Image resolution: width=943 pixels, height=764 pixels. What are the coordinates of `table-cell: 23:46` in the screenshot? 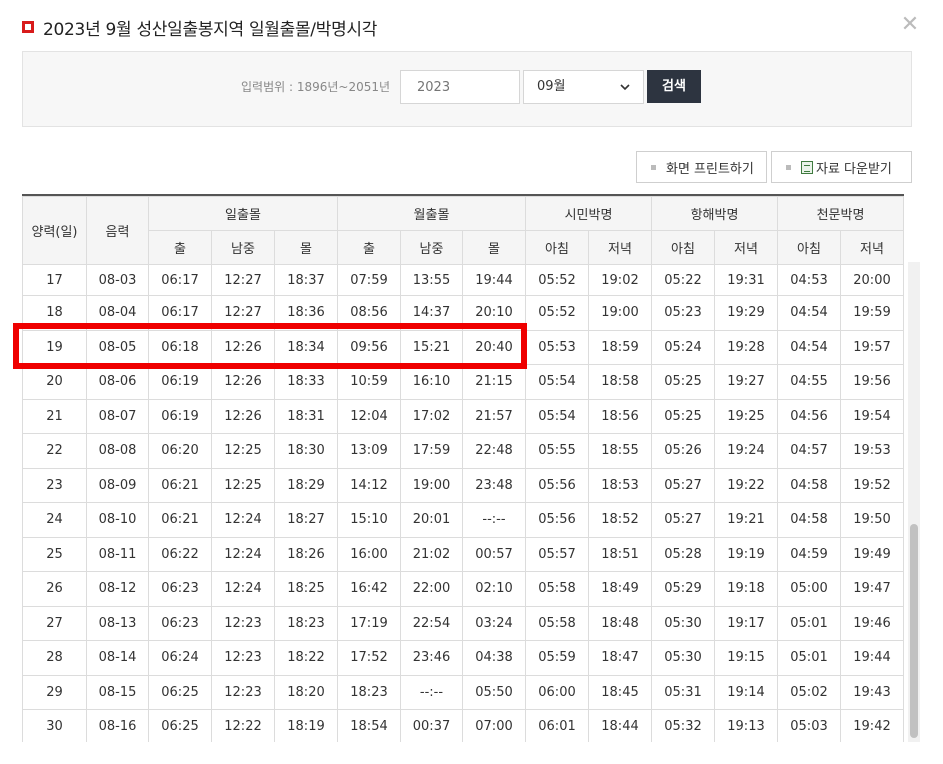 It's located at (431, 658).